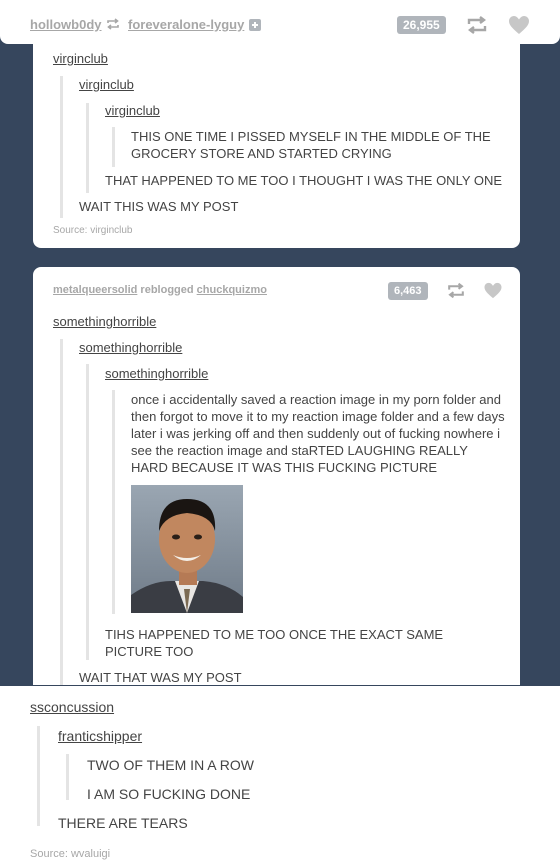  What do you see at coordinates (61, 512) in the screenshot?
I see `post2-quote1-blockquote` at bounding box center [61, 512].